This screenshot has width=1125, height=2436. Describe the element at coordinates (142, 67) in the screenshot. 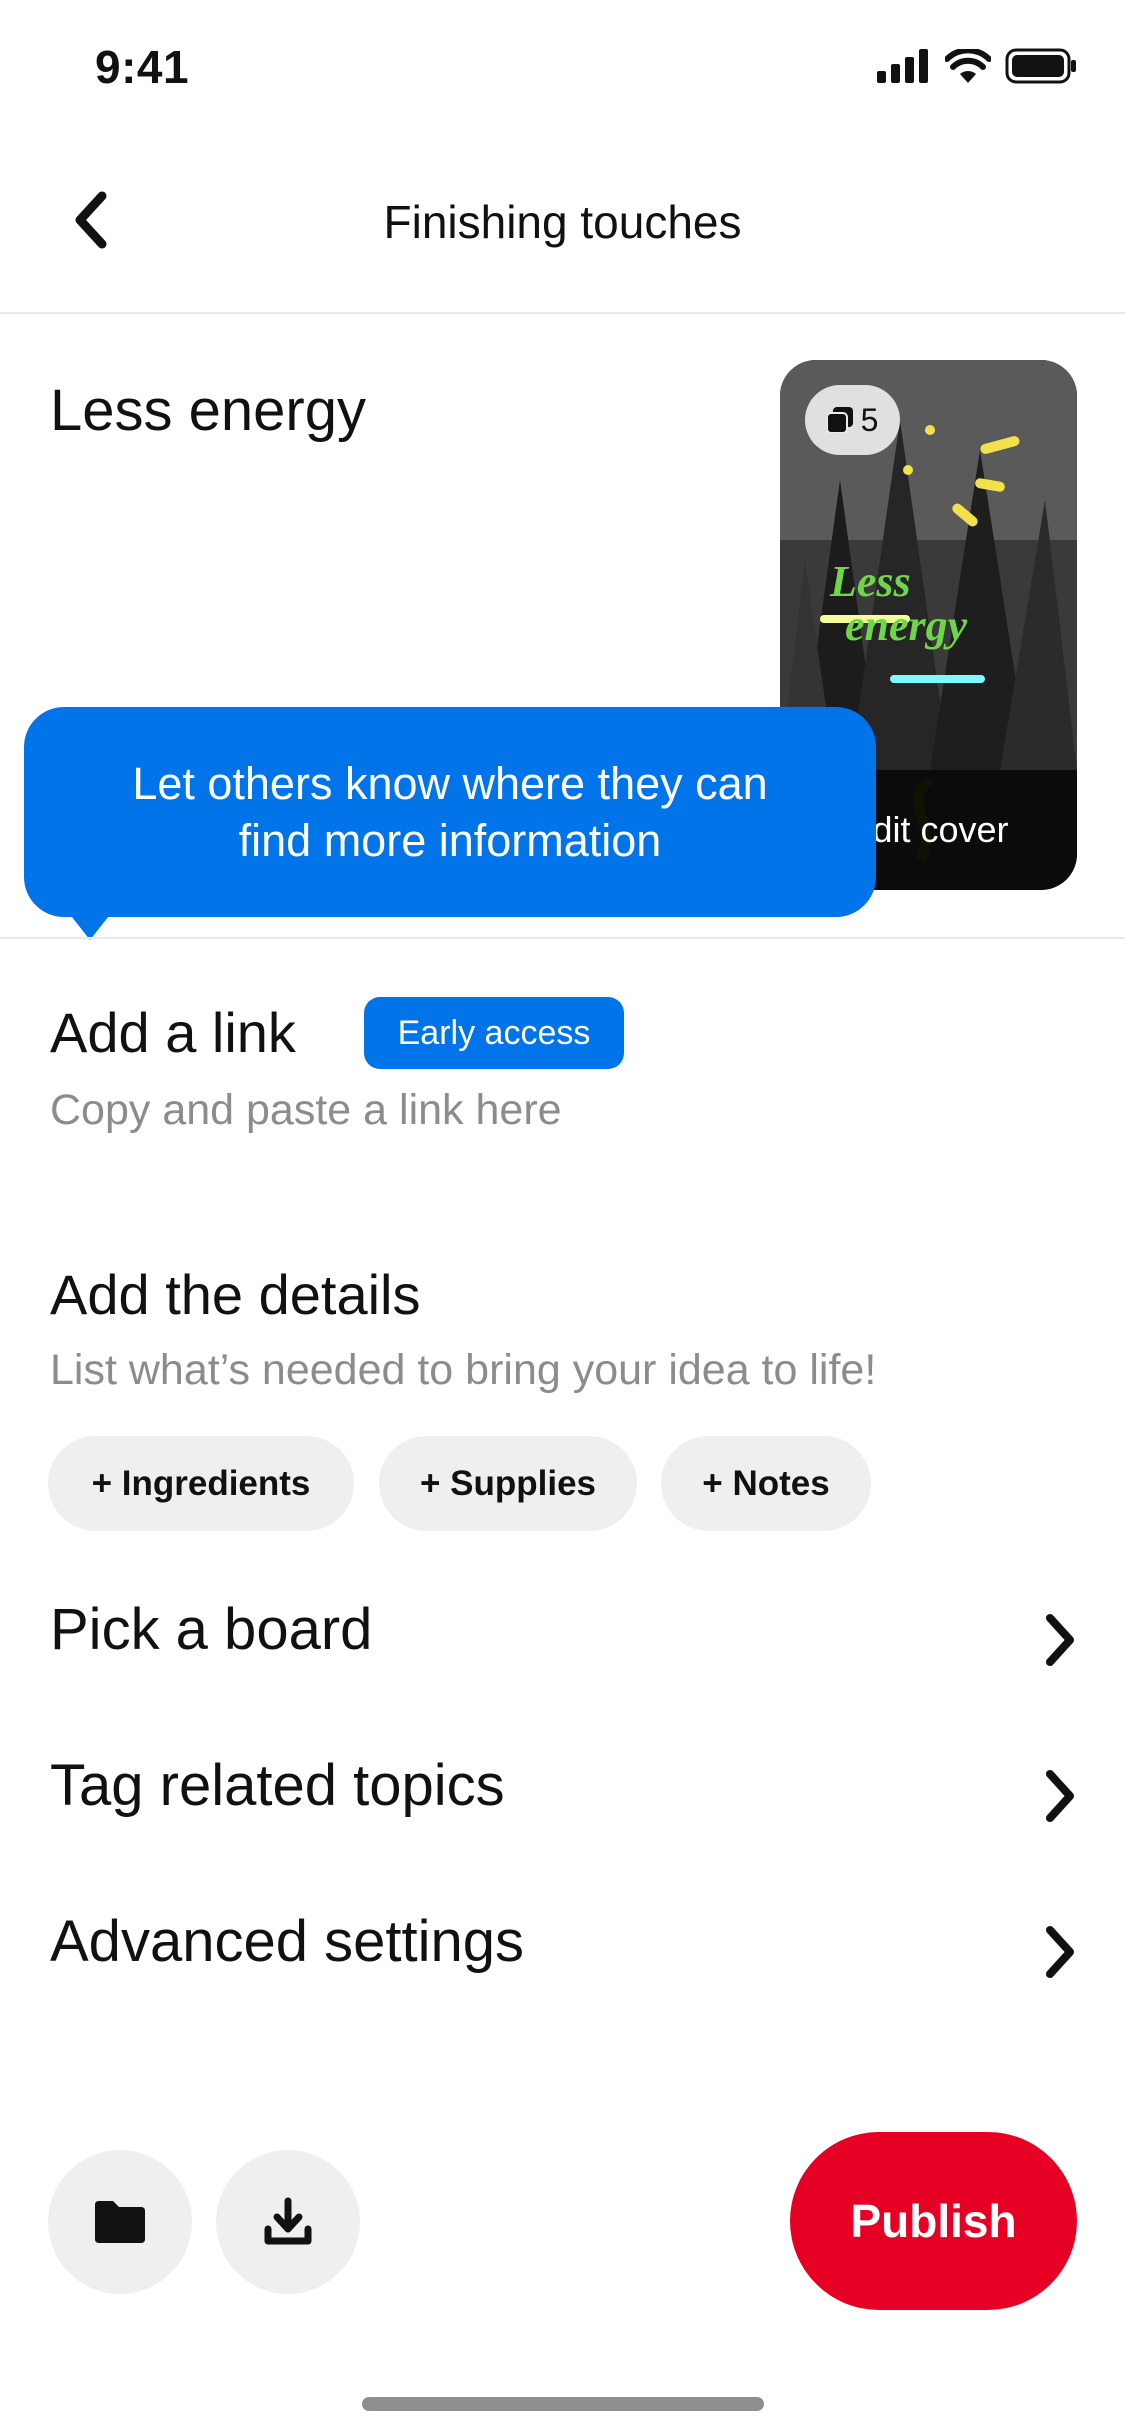

I see `status-time: 9:41` at that location.